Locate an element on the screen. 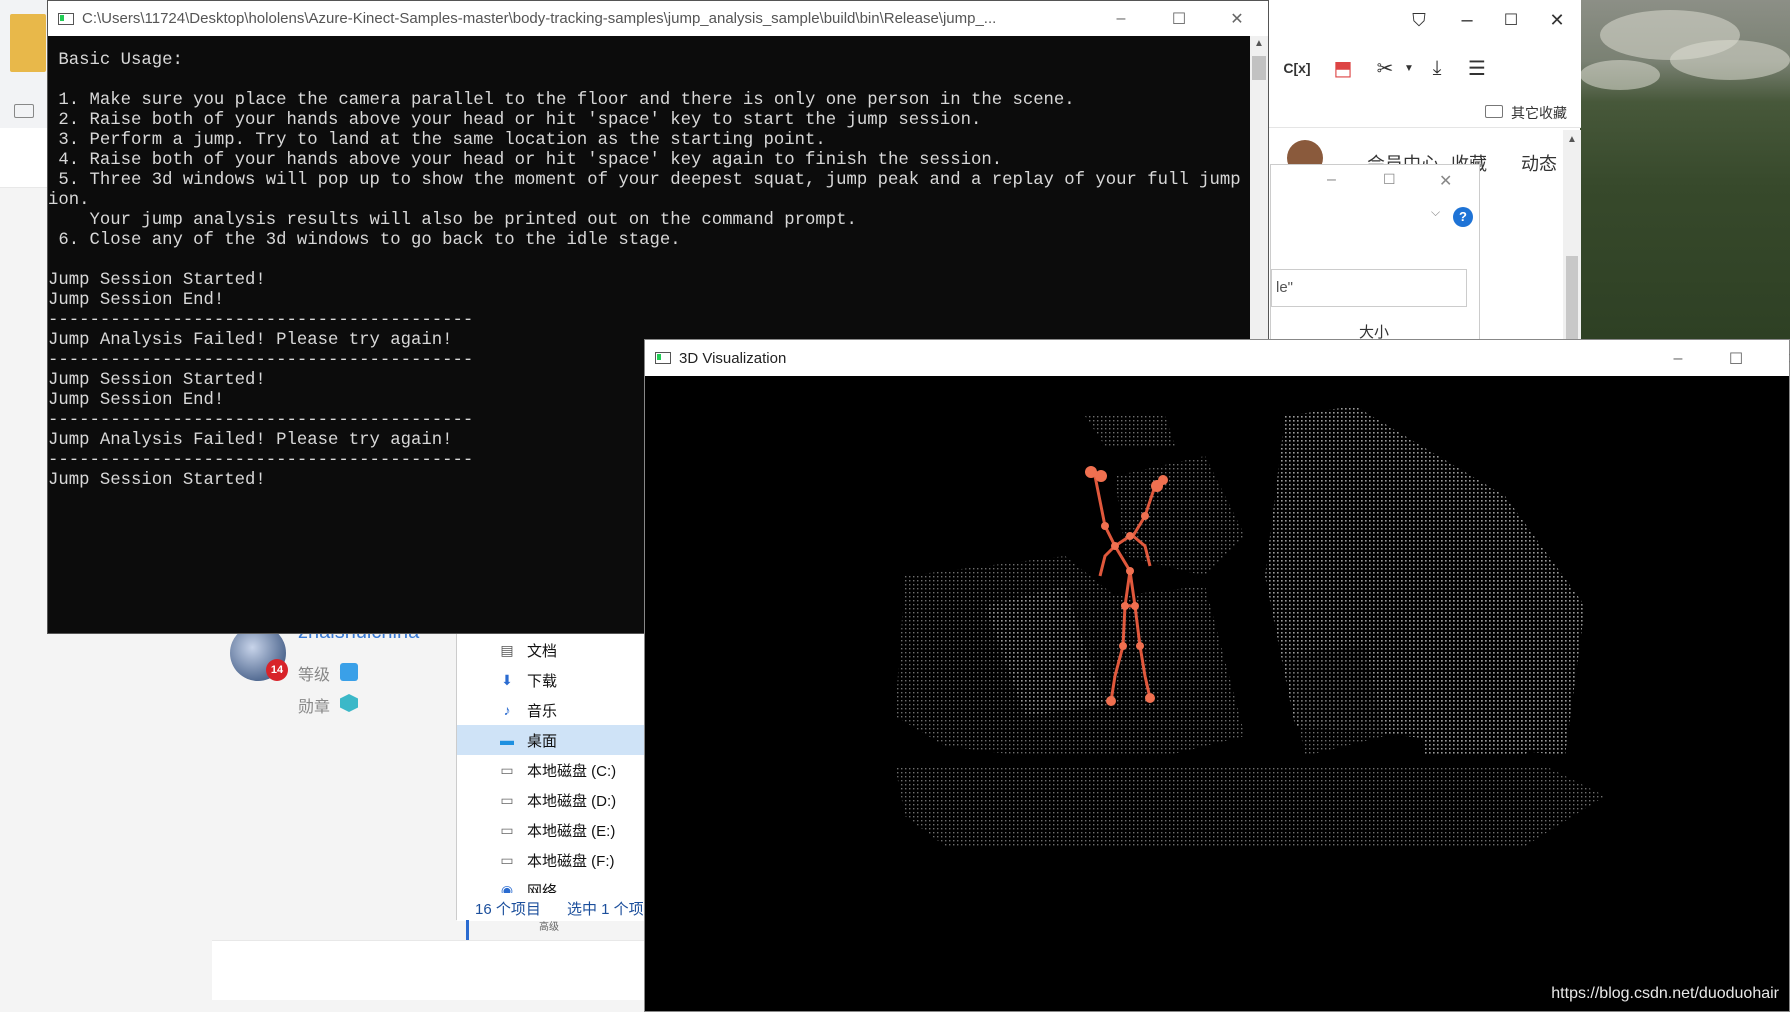 Image resolution: width=1790 pixels, height=1012 pixels. chevron-down-icon: ▼ is located at coordinates (1409, 68).